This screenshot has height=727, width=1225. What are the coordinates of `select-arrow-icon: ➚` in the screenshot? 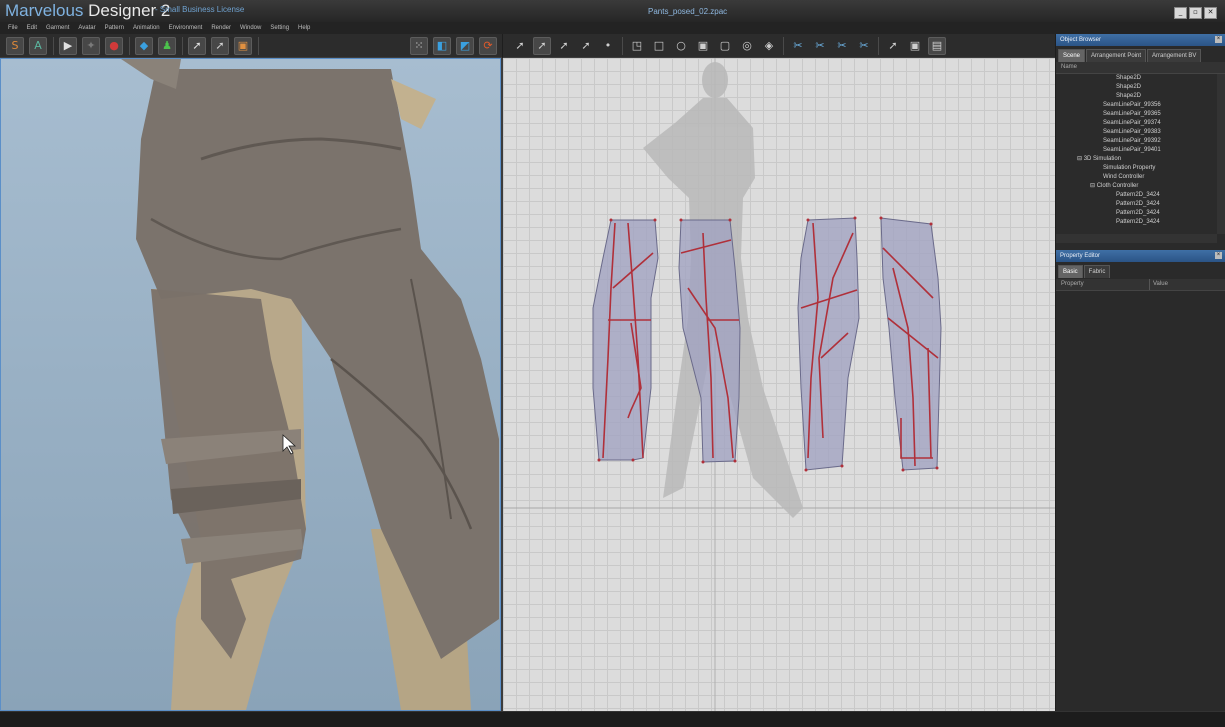 It's located at (197, 45).